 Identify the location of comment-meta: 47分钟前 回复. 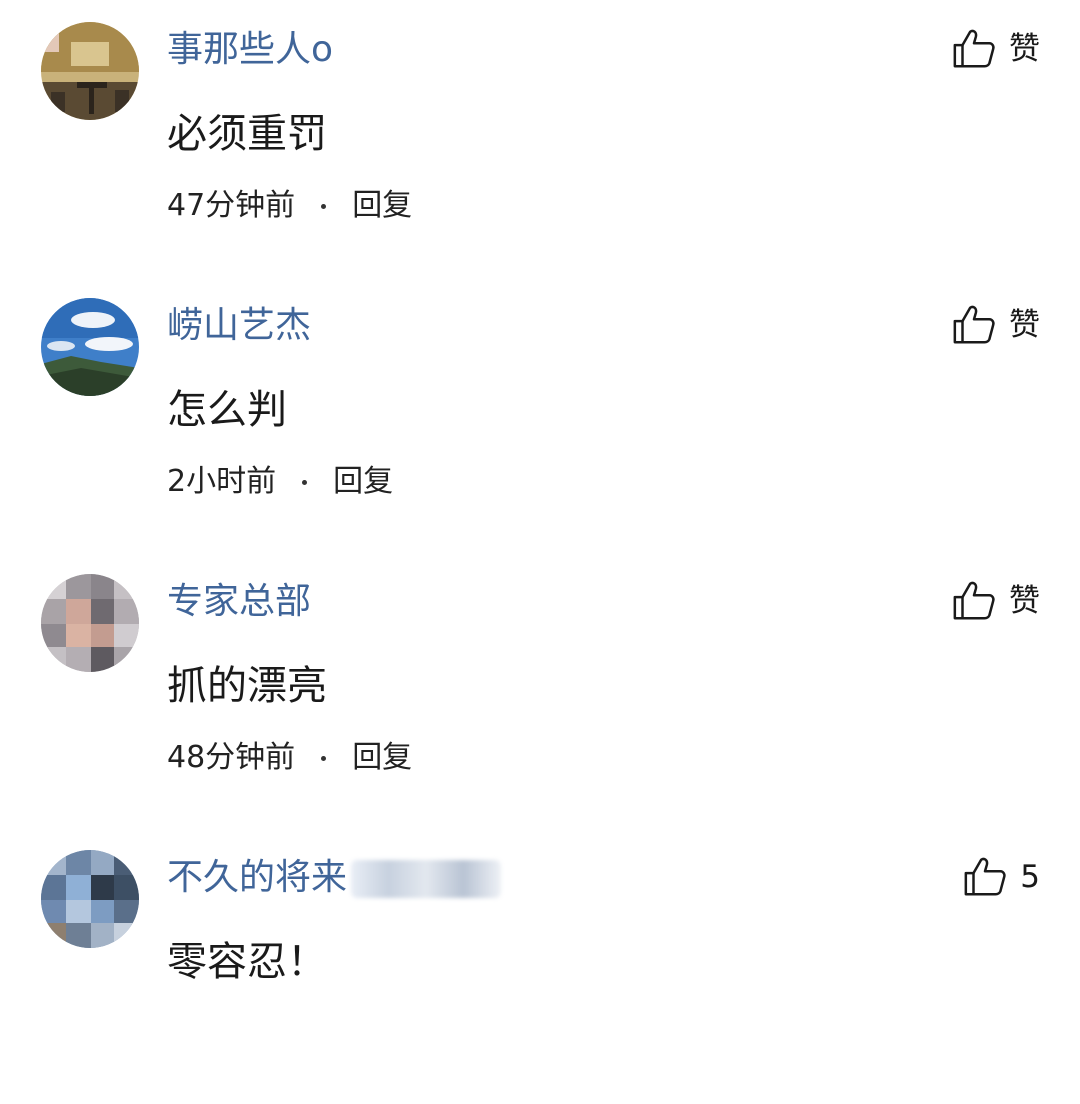
(289, 206).